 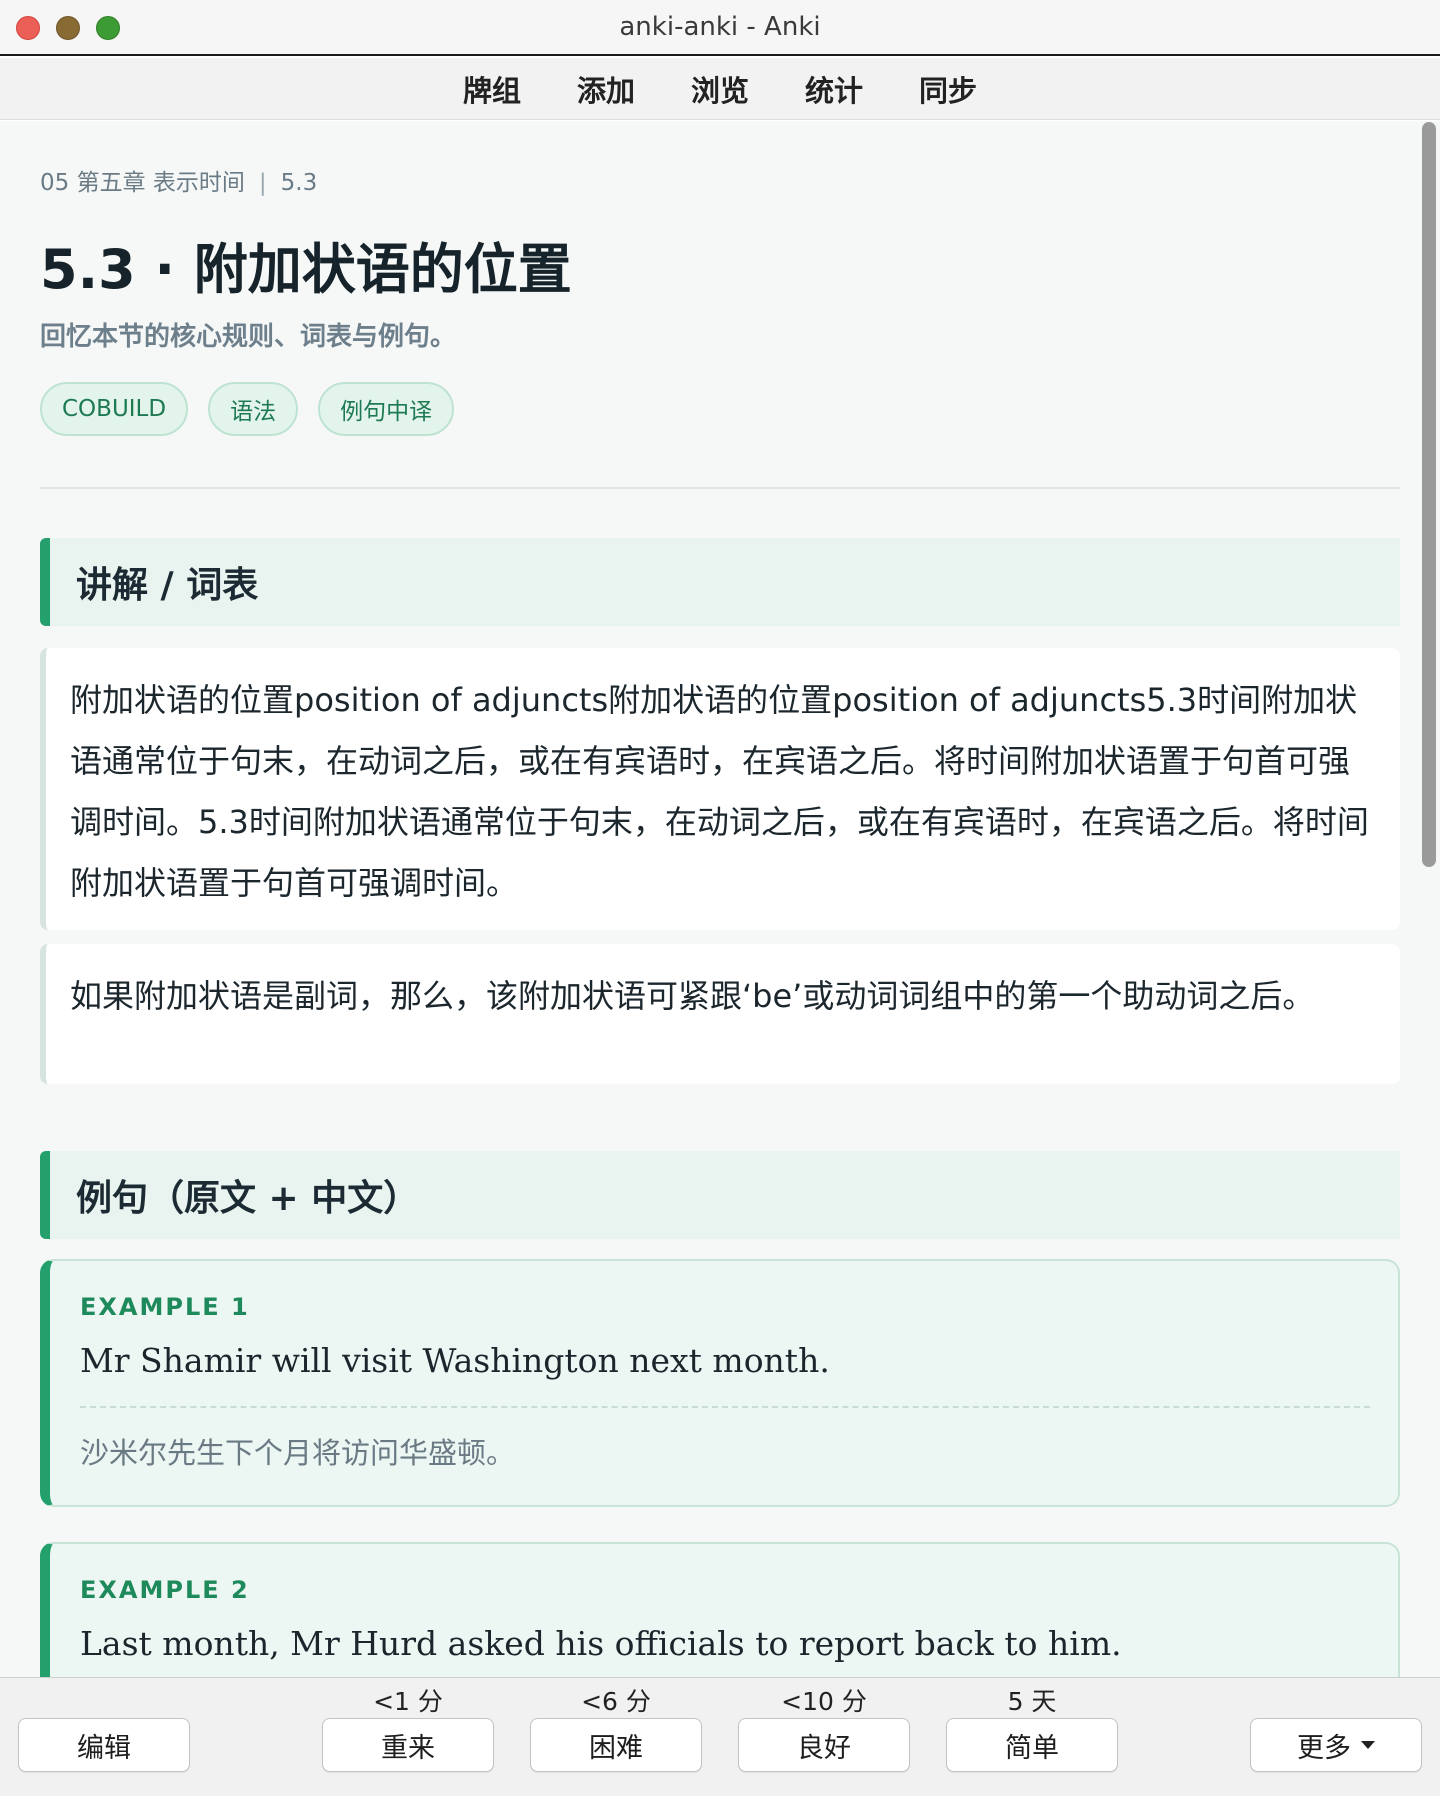 I want to click on toolbar-decks: 牌组, so click(x=492, y=89).